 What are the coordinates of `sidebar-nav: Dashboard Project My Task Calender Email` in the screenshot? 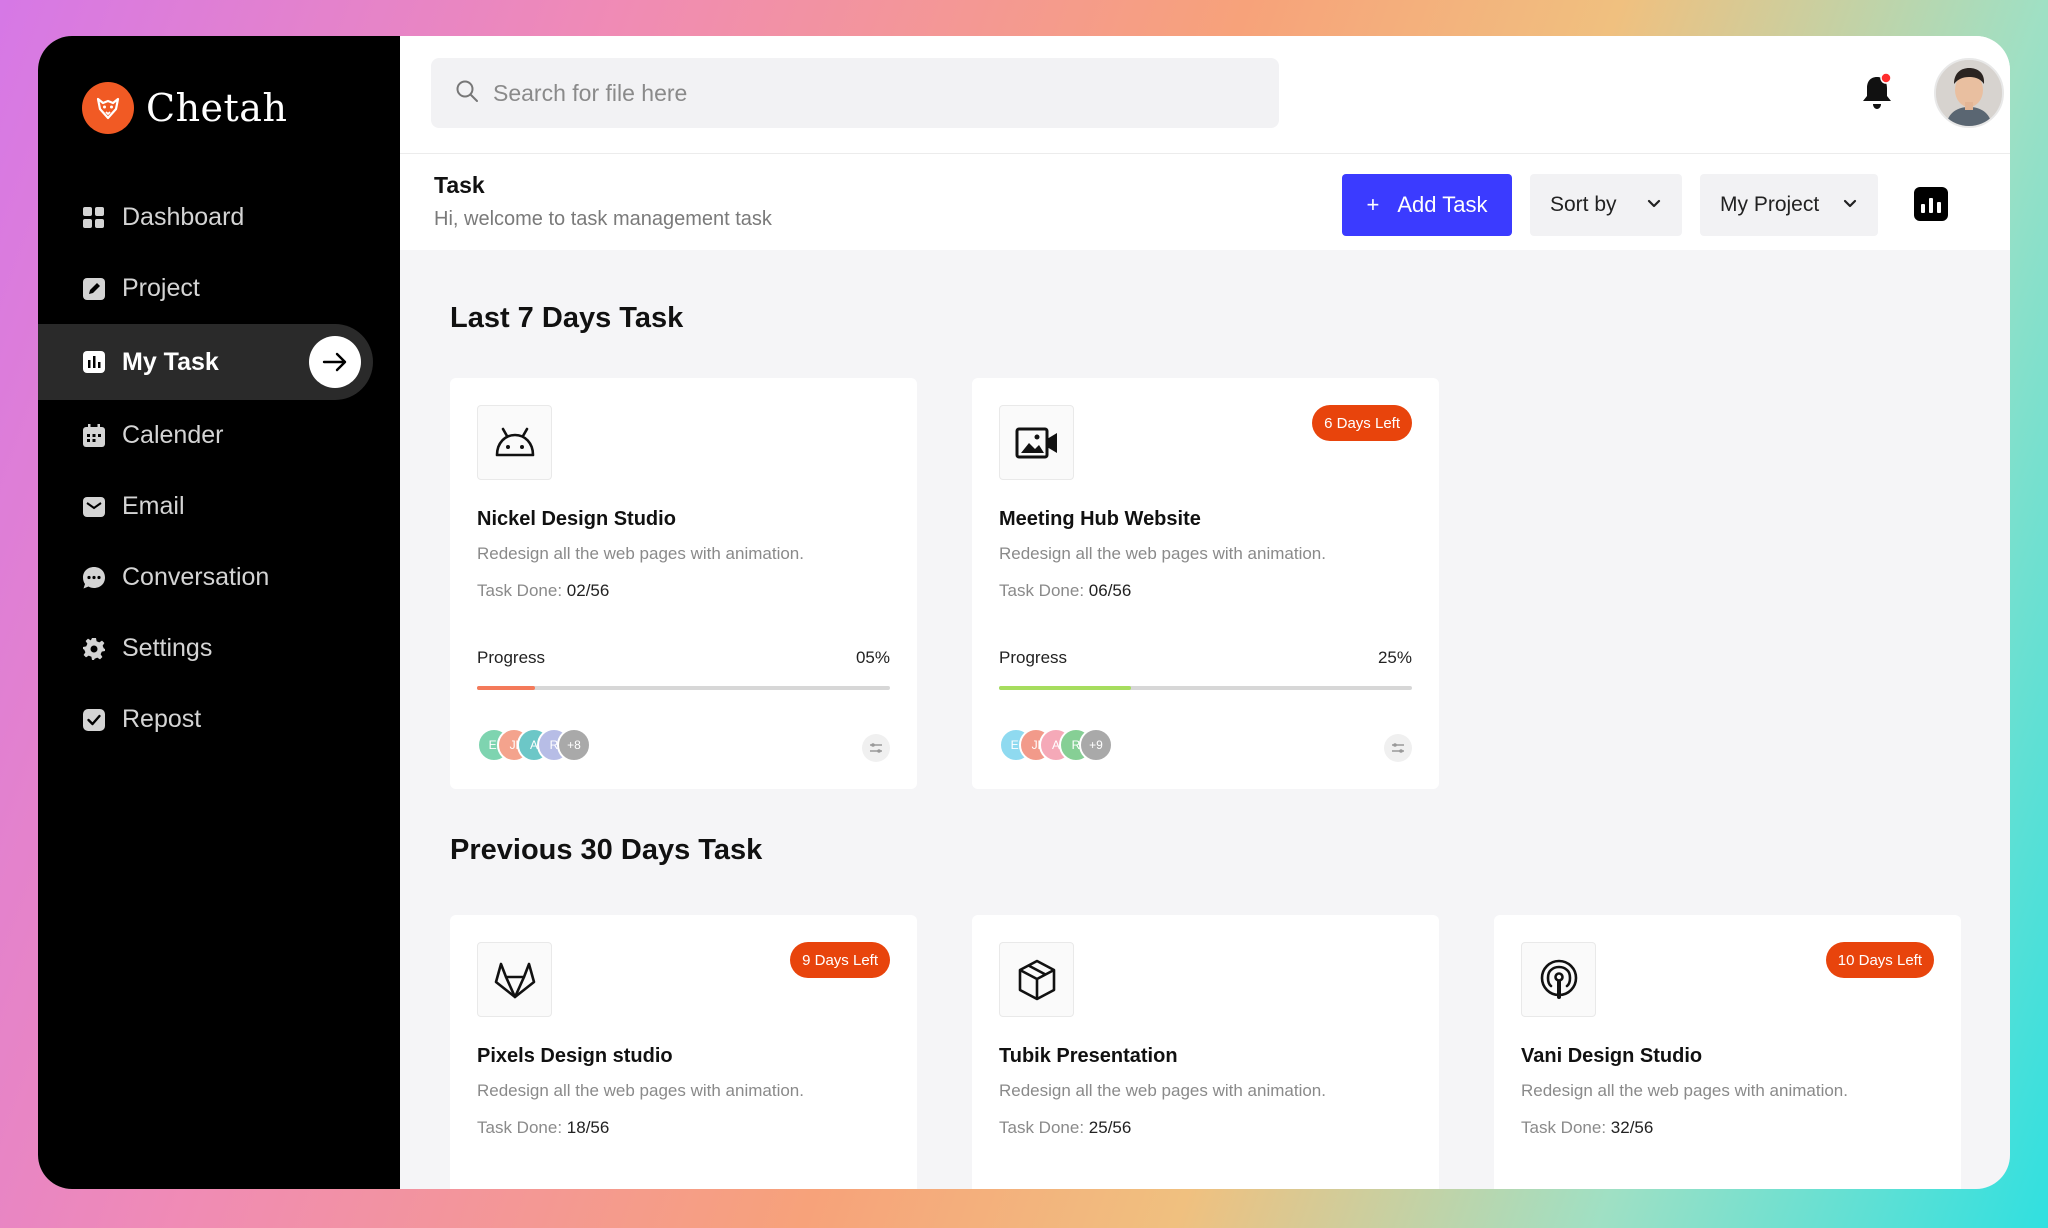 It's located at (219, 468).